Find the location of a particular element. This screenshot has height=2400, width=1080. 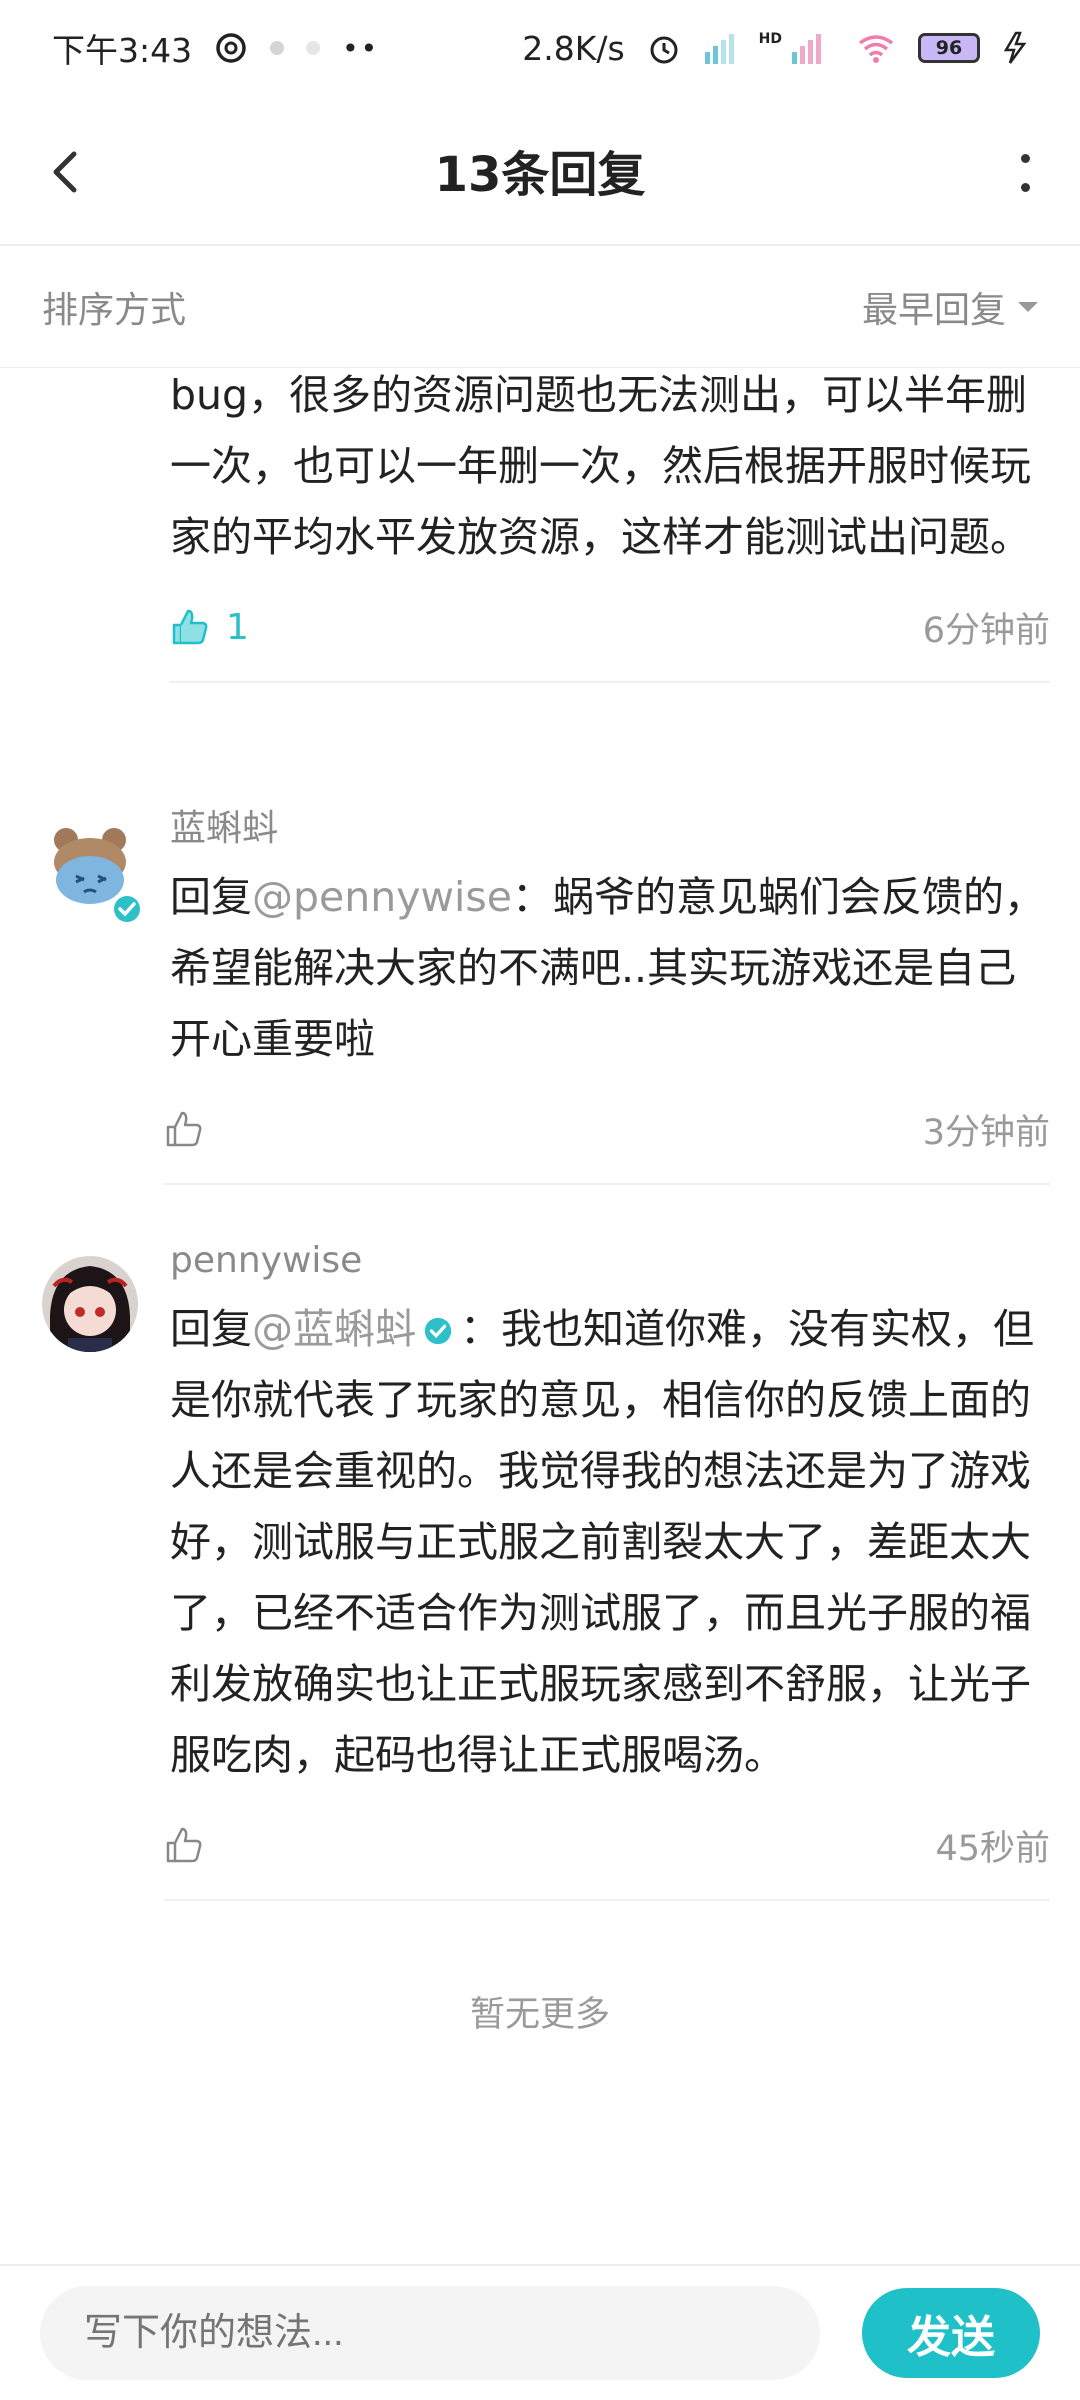

anime-avatar-icon is located at coordinates (90, 1304).